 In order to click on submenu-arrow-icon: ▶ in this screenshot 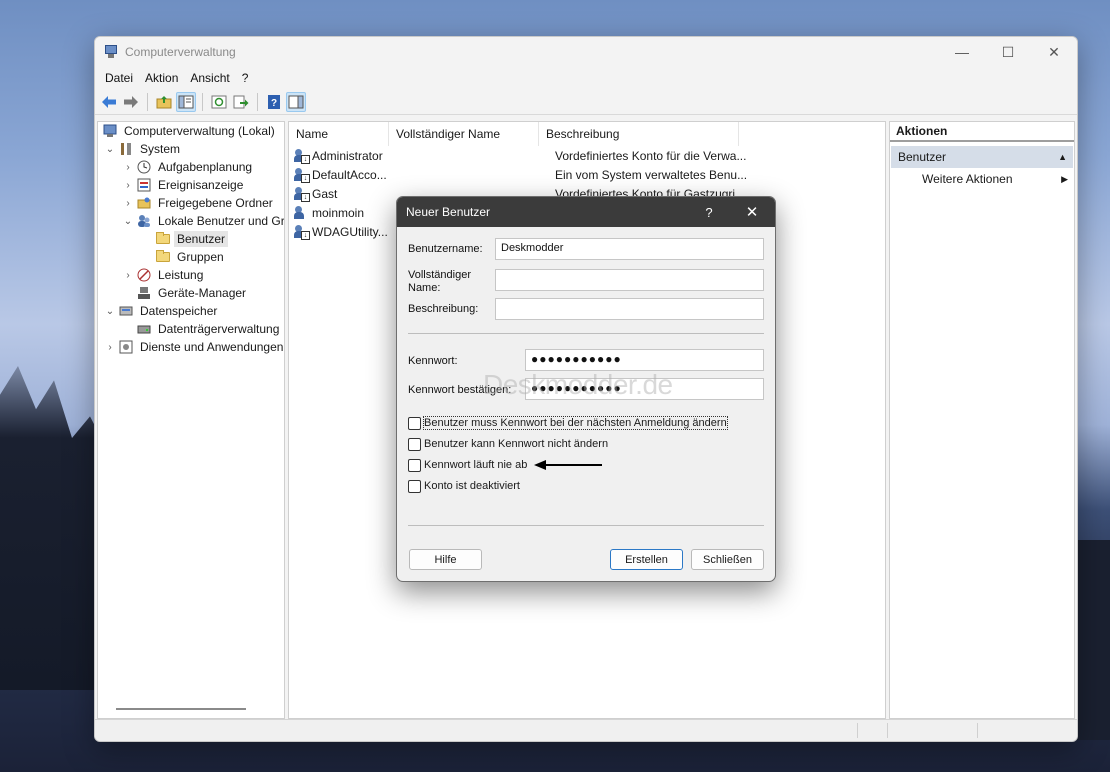, I will do `click(1064, 178)`.